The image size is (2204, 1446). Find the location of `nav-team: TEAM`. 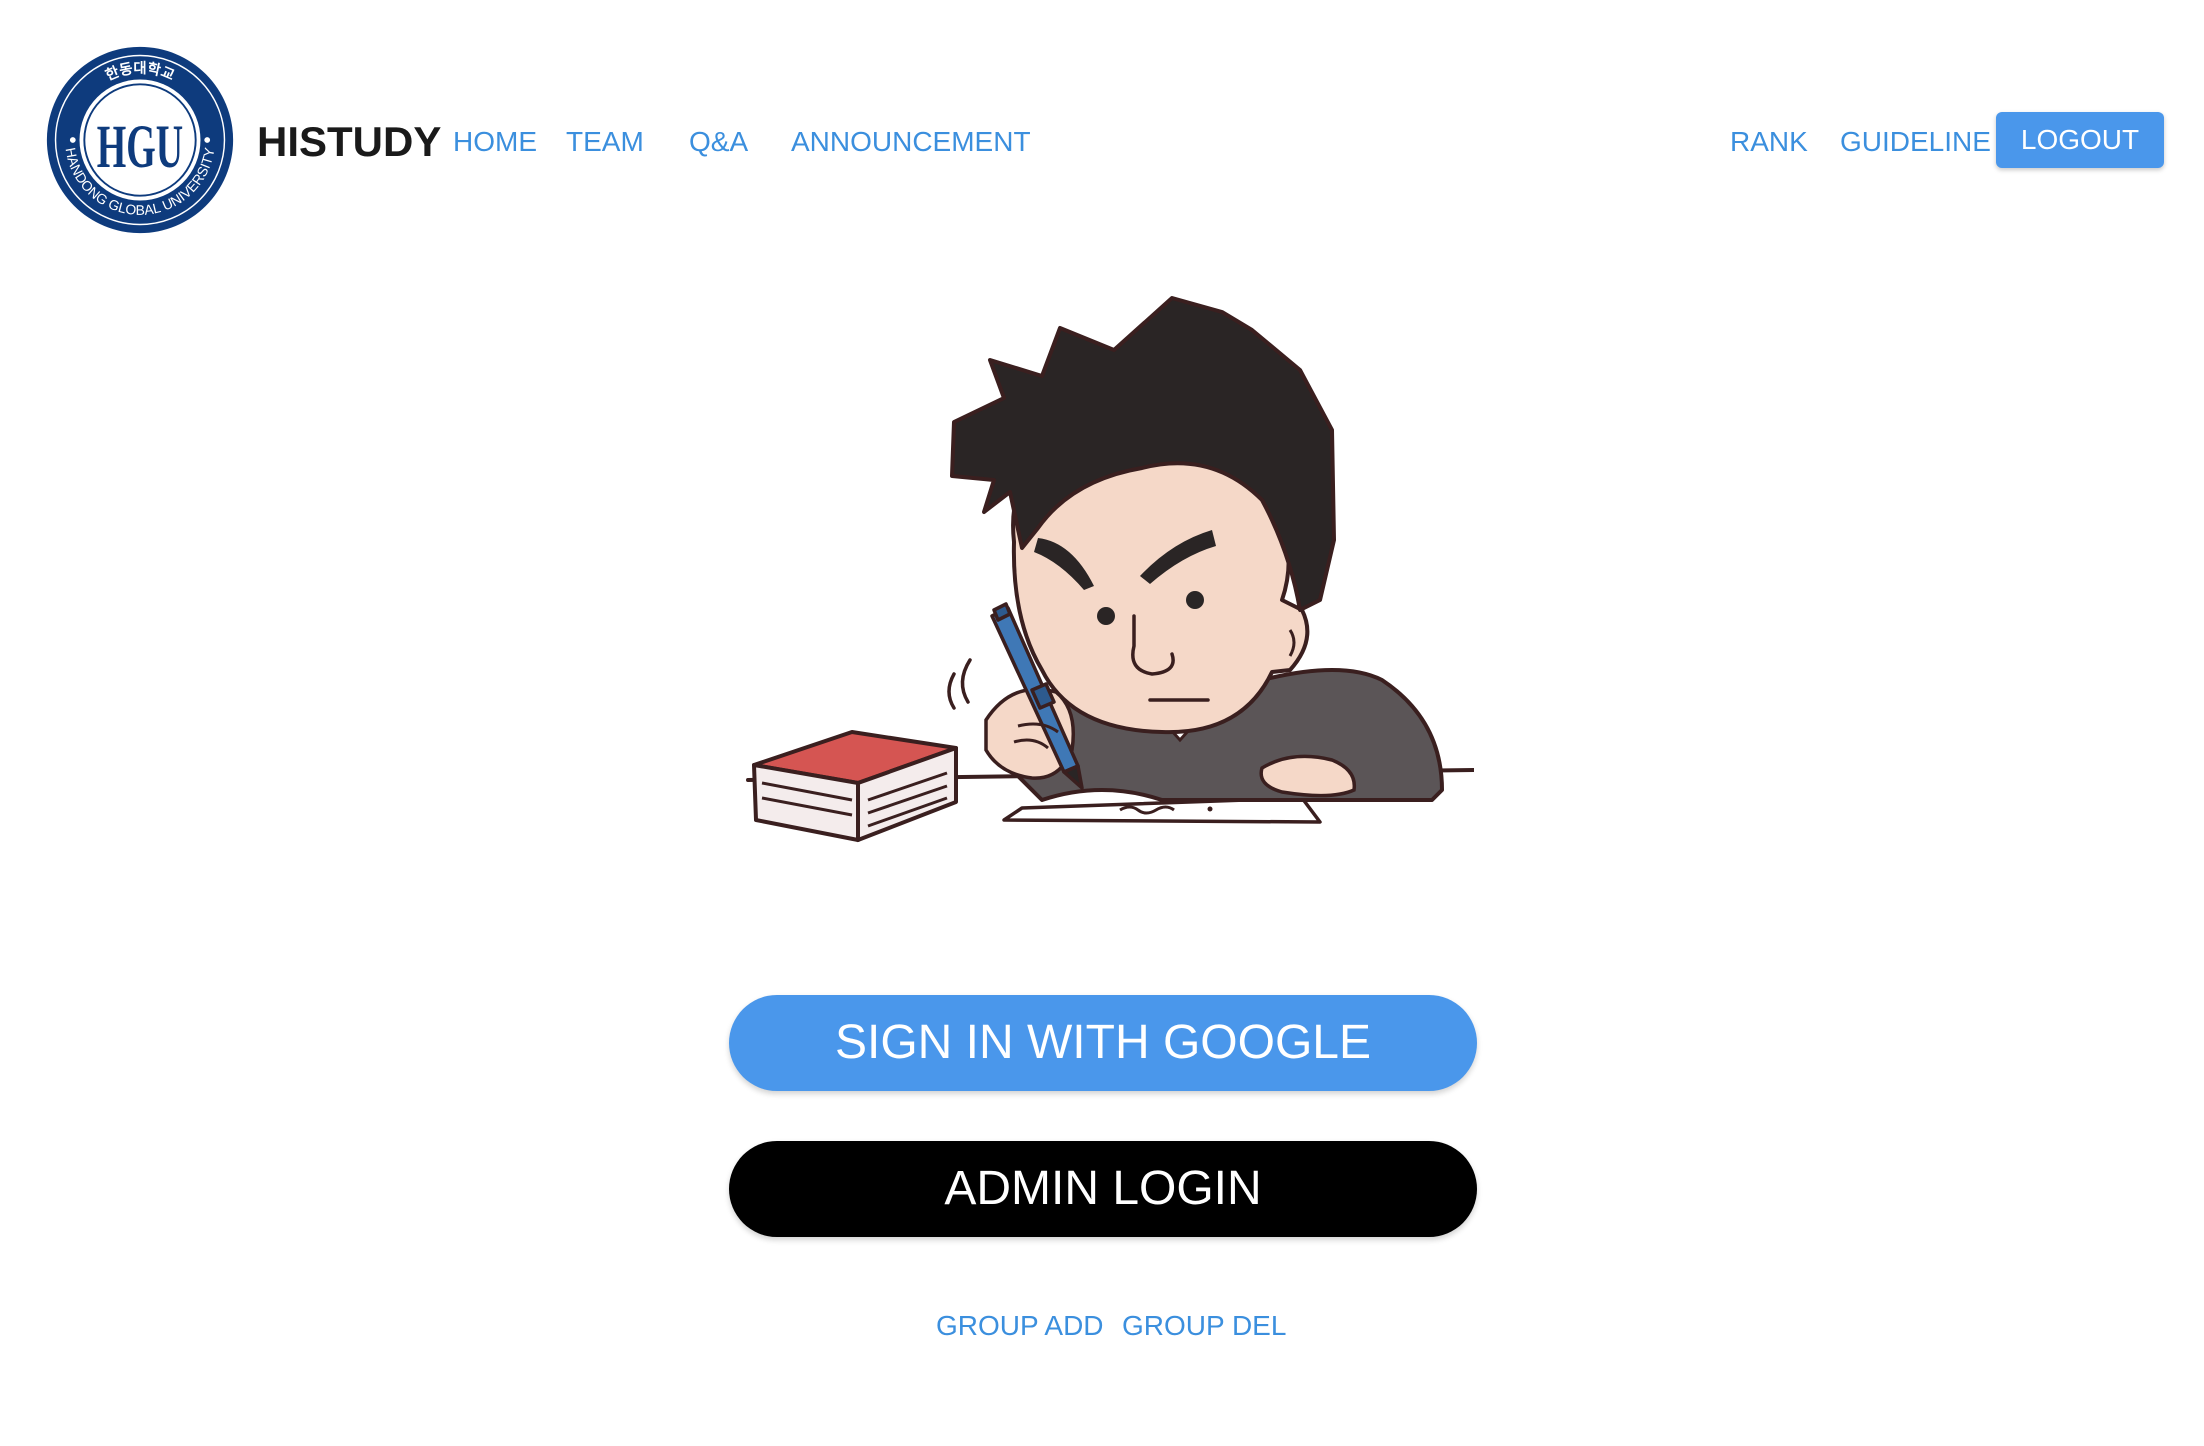

nav-team: TEAM is located at coordinates (605, 142).